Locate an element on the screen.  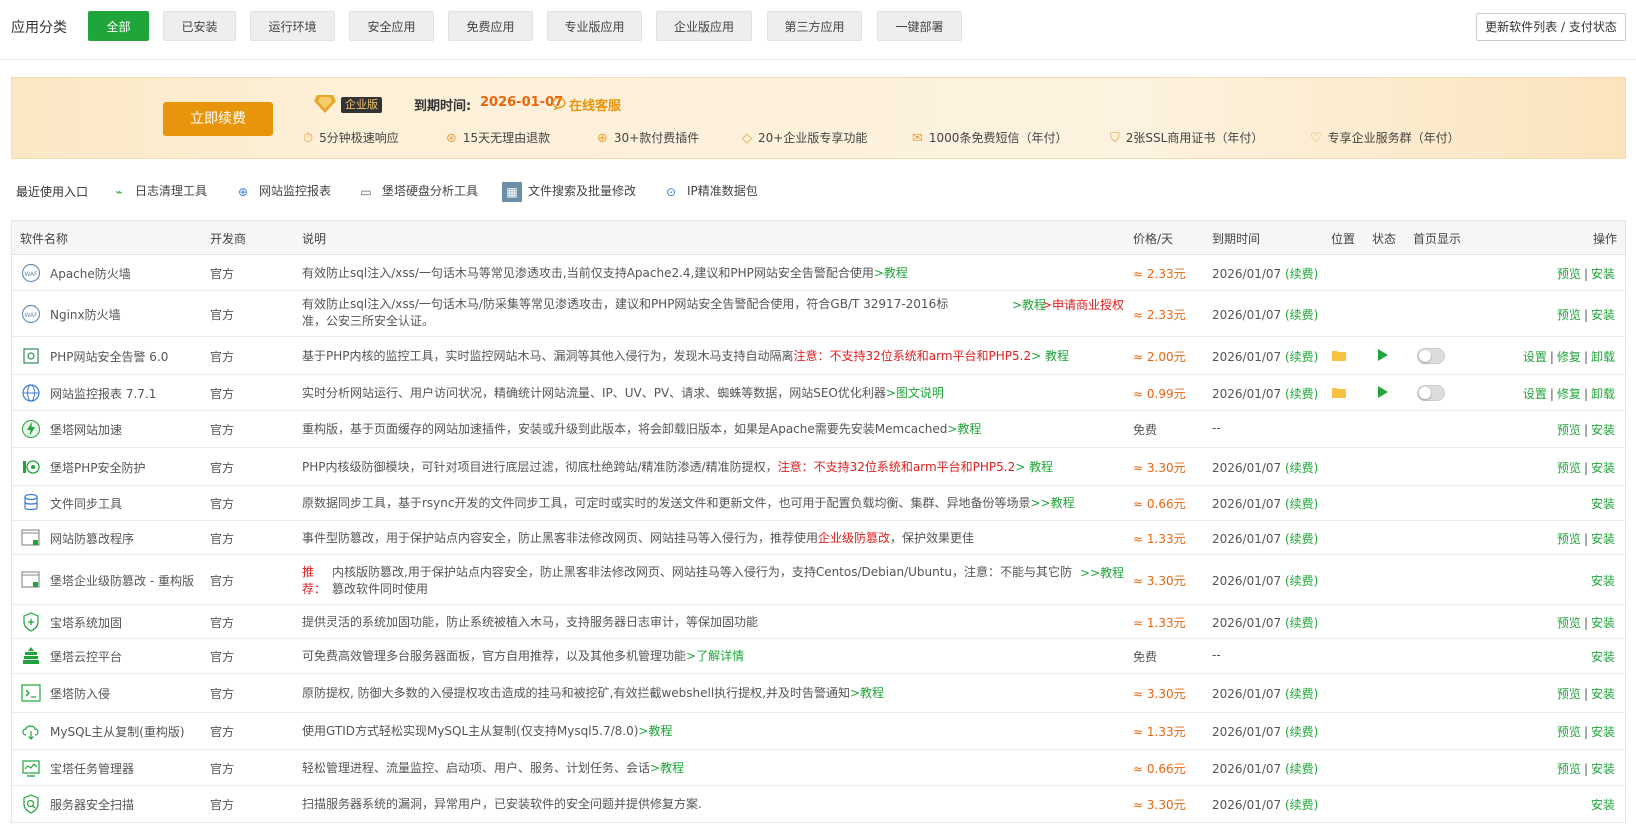
category-security: 安全应用 is located at coordinates (391, 26).